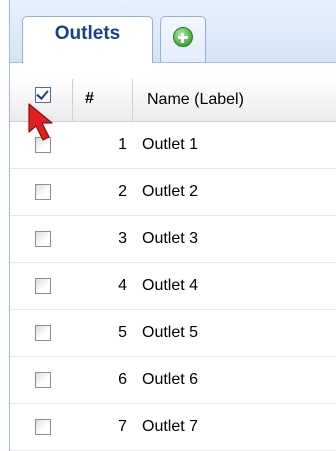 The height and width of the screenshot is (451, 336). I want to click on row-number: 7, so click(122, 426).